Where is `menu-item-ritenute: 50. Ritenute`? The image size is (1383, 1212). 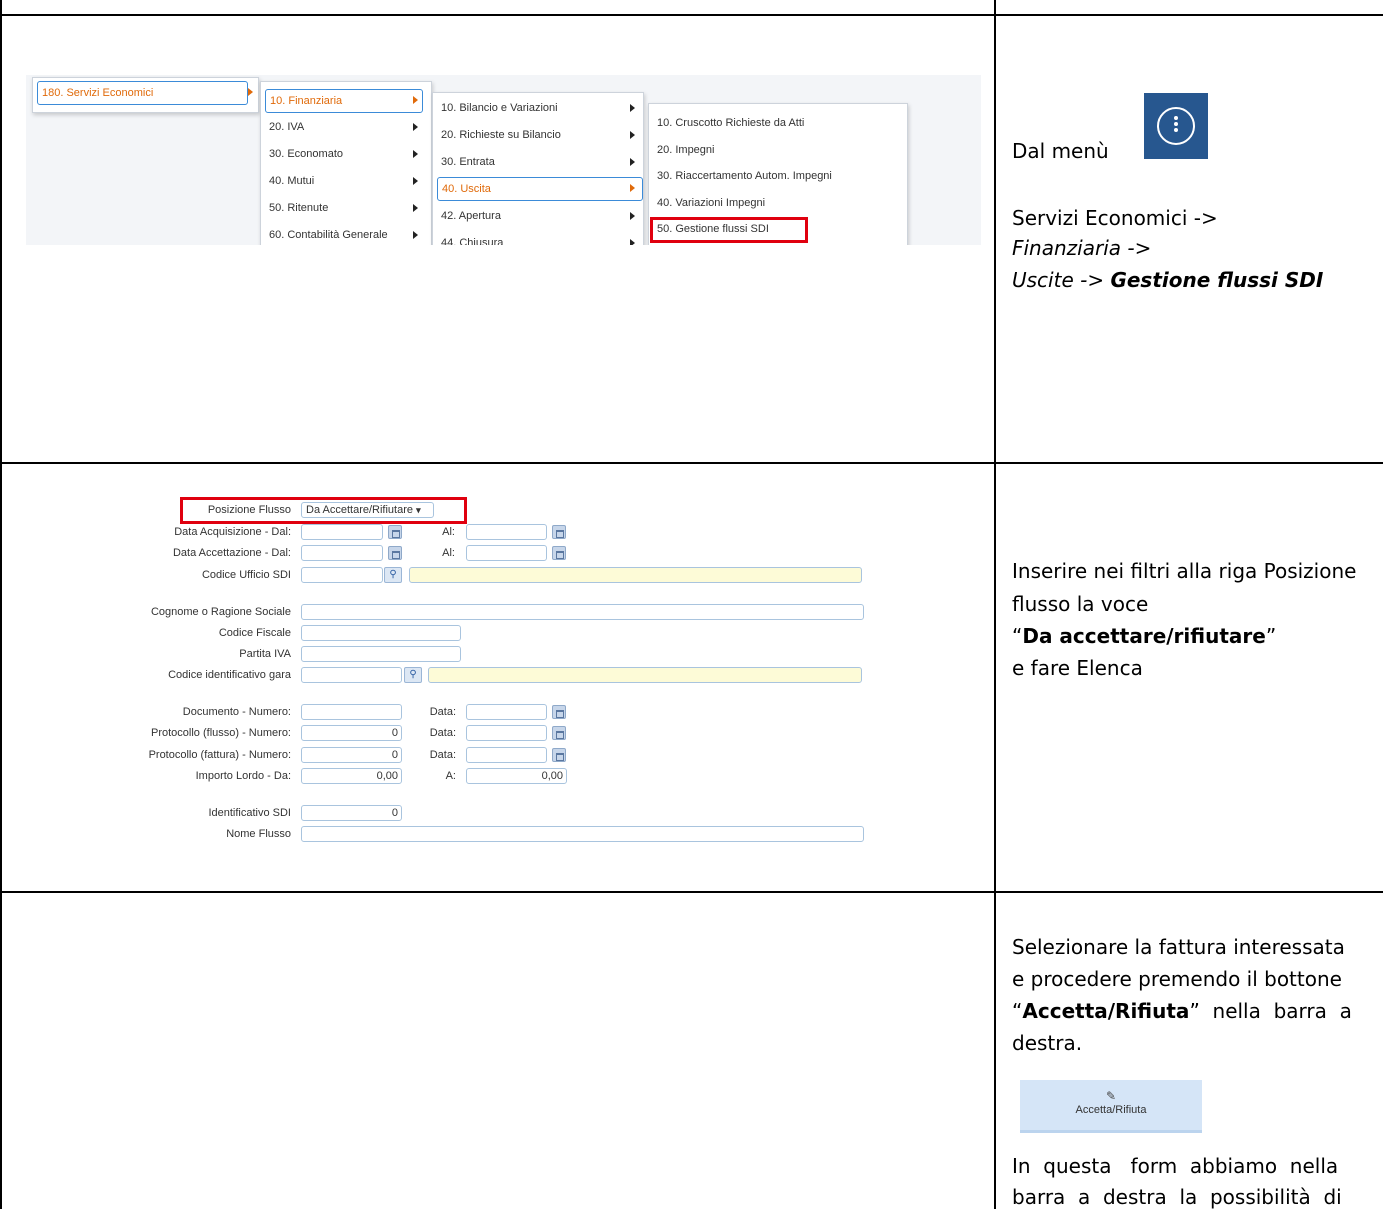
menu-item-ritenute: 50. Ritenute is located at coordinates (298, 208).